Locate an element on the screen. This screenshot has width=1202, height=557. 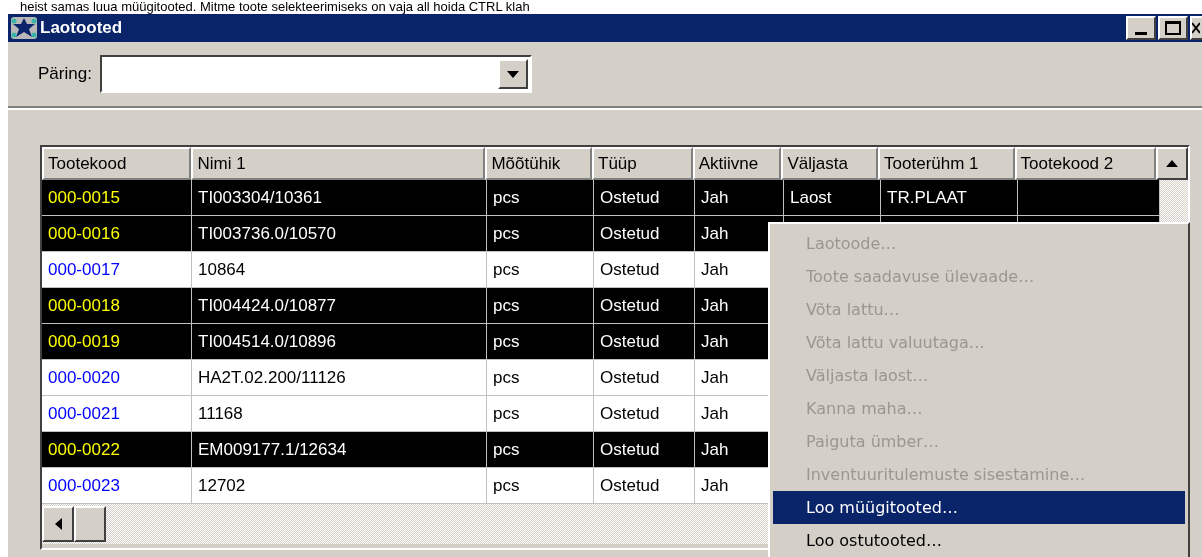
caret-icon is located at coordinates (512, 74).